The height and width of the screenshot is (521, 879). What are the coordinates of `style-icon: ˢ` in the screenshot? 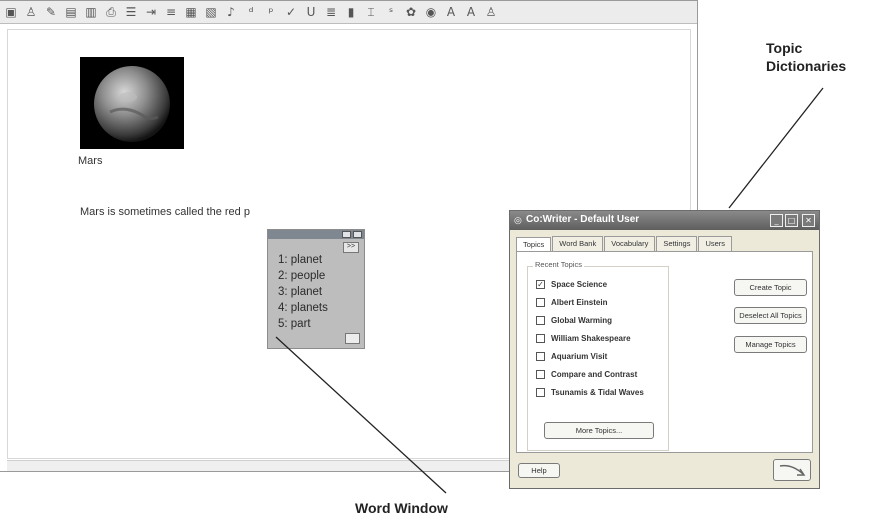 It's located at (391, 12).